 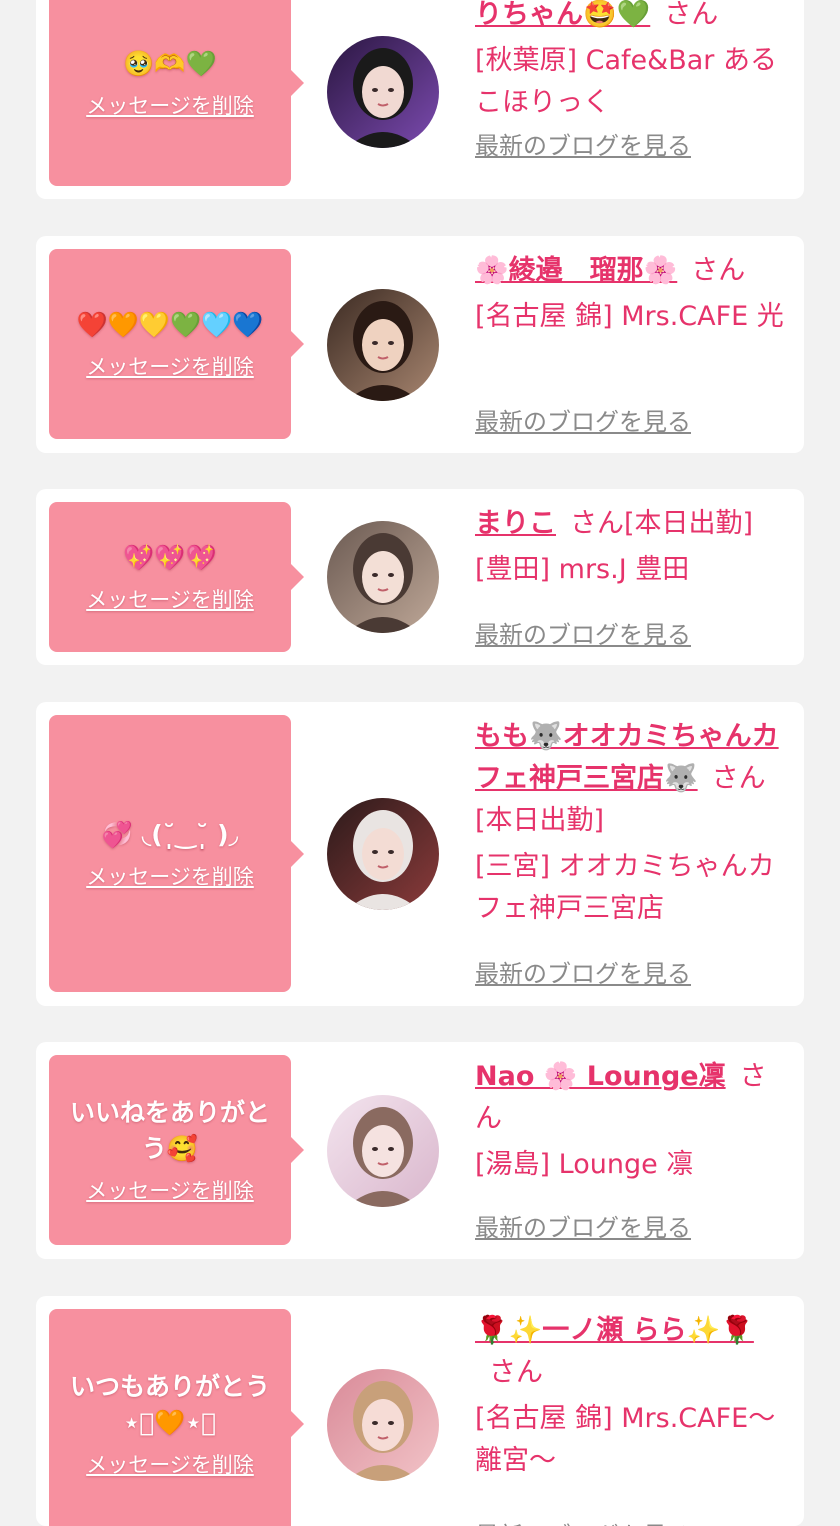 I want to click on cast-info: まりこ さん[本日出勤] [豊田] mrs.J 豊田, so click(x=633, y=547).